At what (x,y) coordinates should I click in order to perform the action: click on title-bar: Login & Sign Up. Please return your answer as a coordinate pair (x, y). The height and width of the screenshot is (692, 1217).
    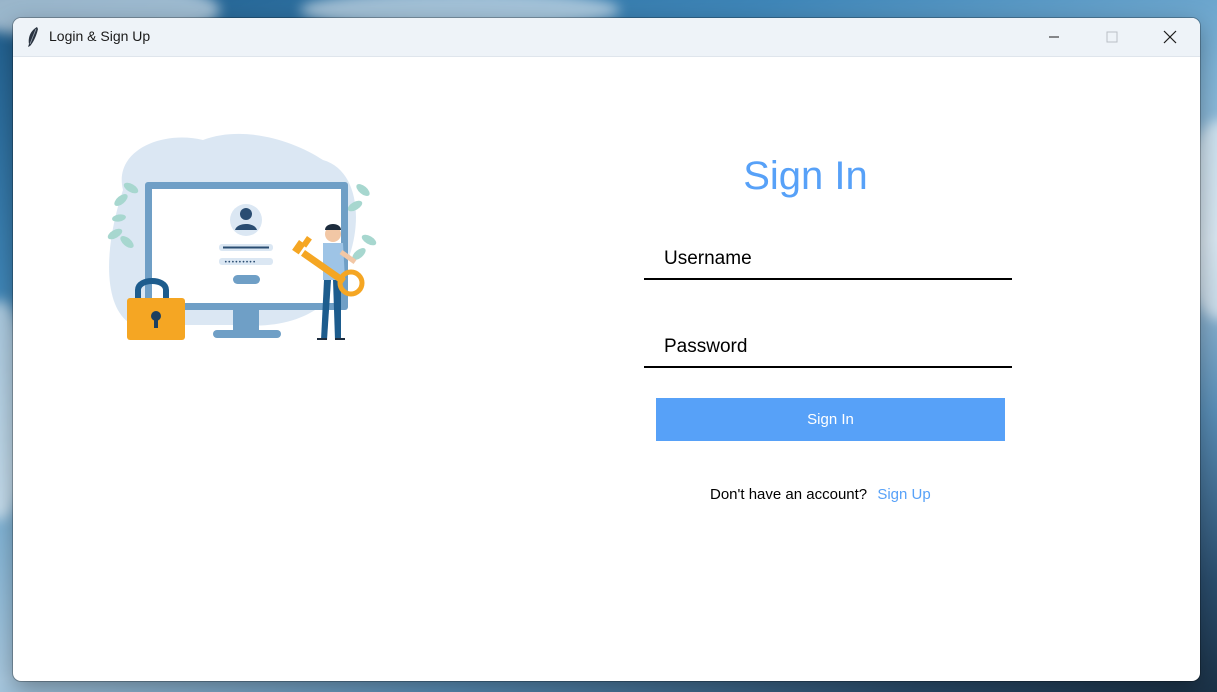
    Looking at the image, I should click on (606, 37).